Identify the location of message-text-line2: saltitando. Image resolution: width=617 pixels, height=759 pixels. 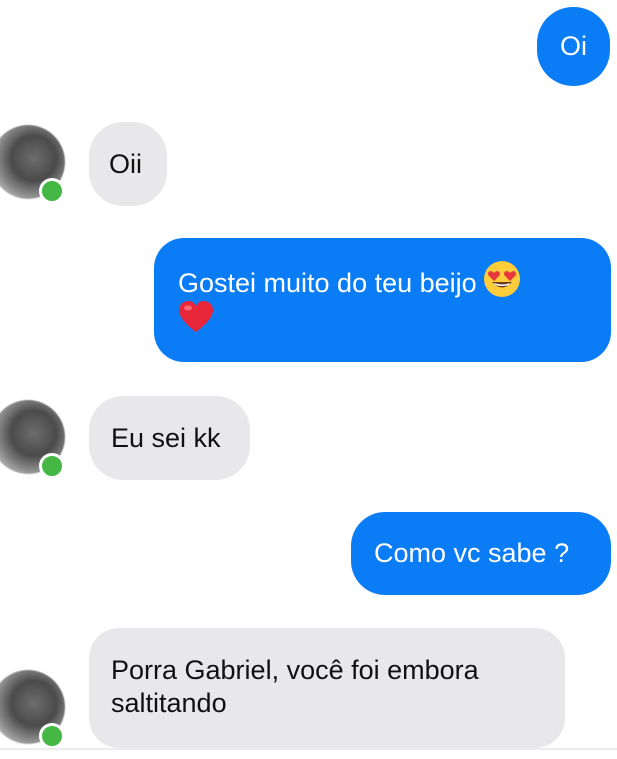
(169, 703).